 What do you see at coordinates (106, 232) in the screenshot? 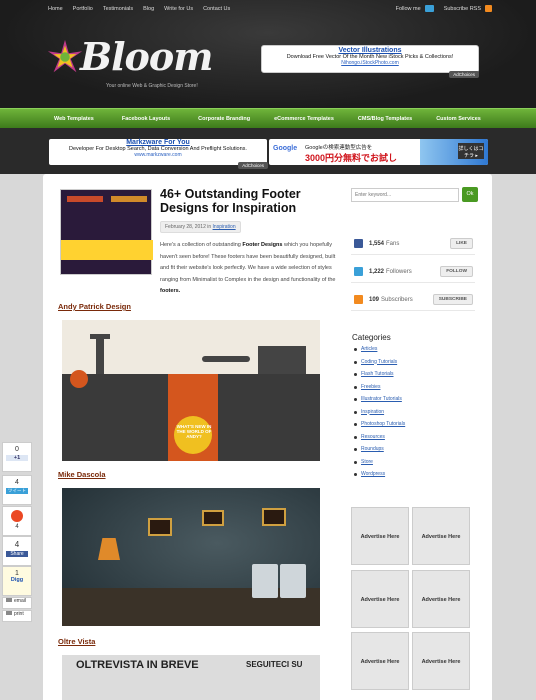
I see `post-thumbnail` at bounding box center [106, 232].